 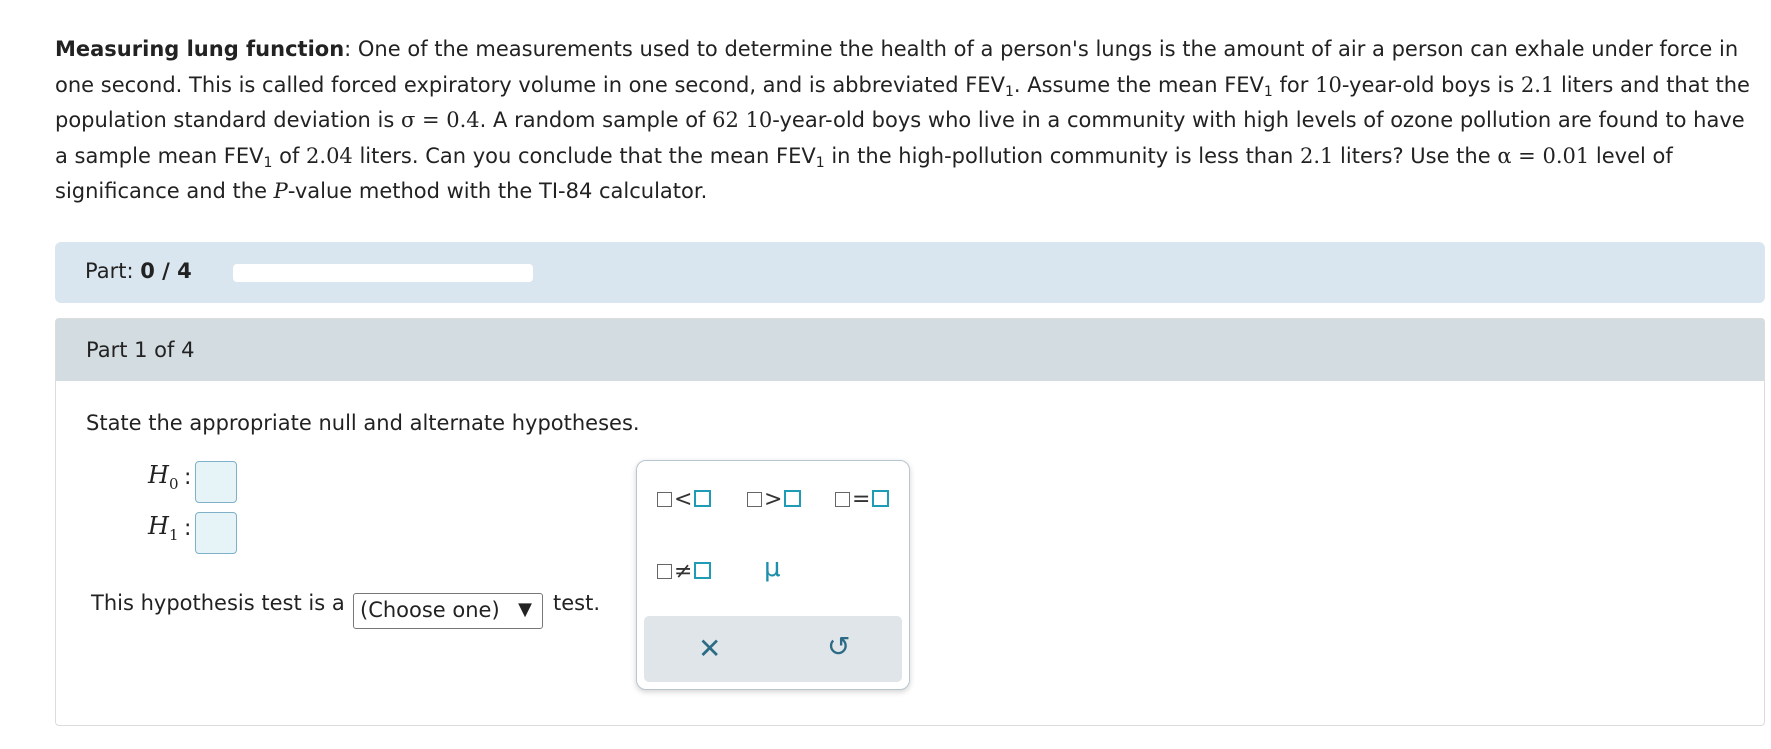 What do you see at coordinates (158, 475) in the screenshot?
I see `h0-letter: H` at bounding box center [158, 475].